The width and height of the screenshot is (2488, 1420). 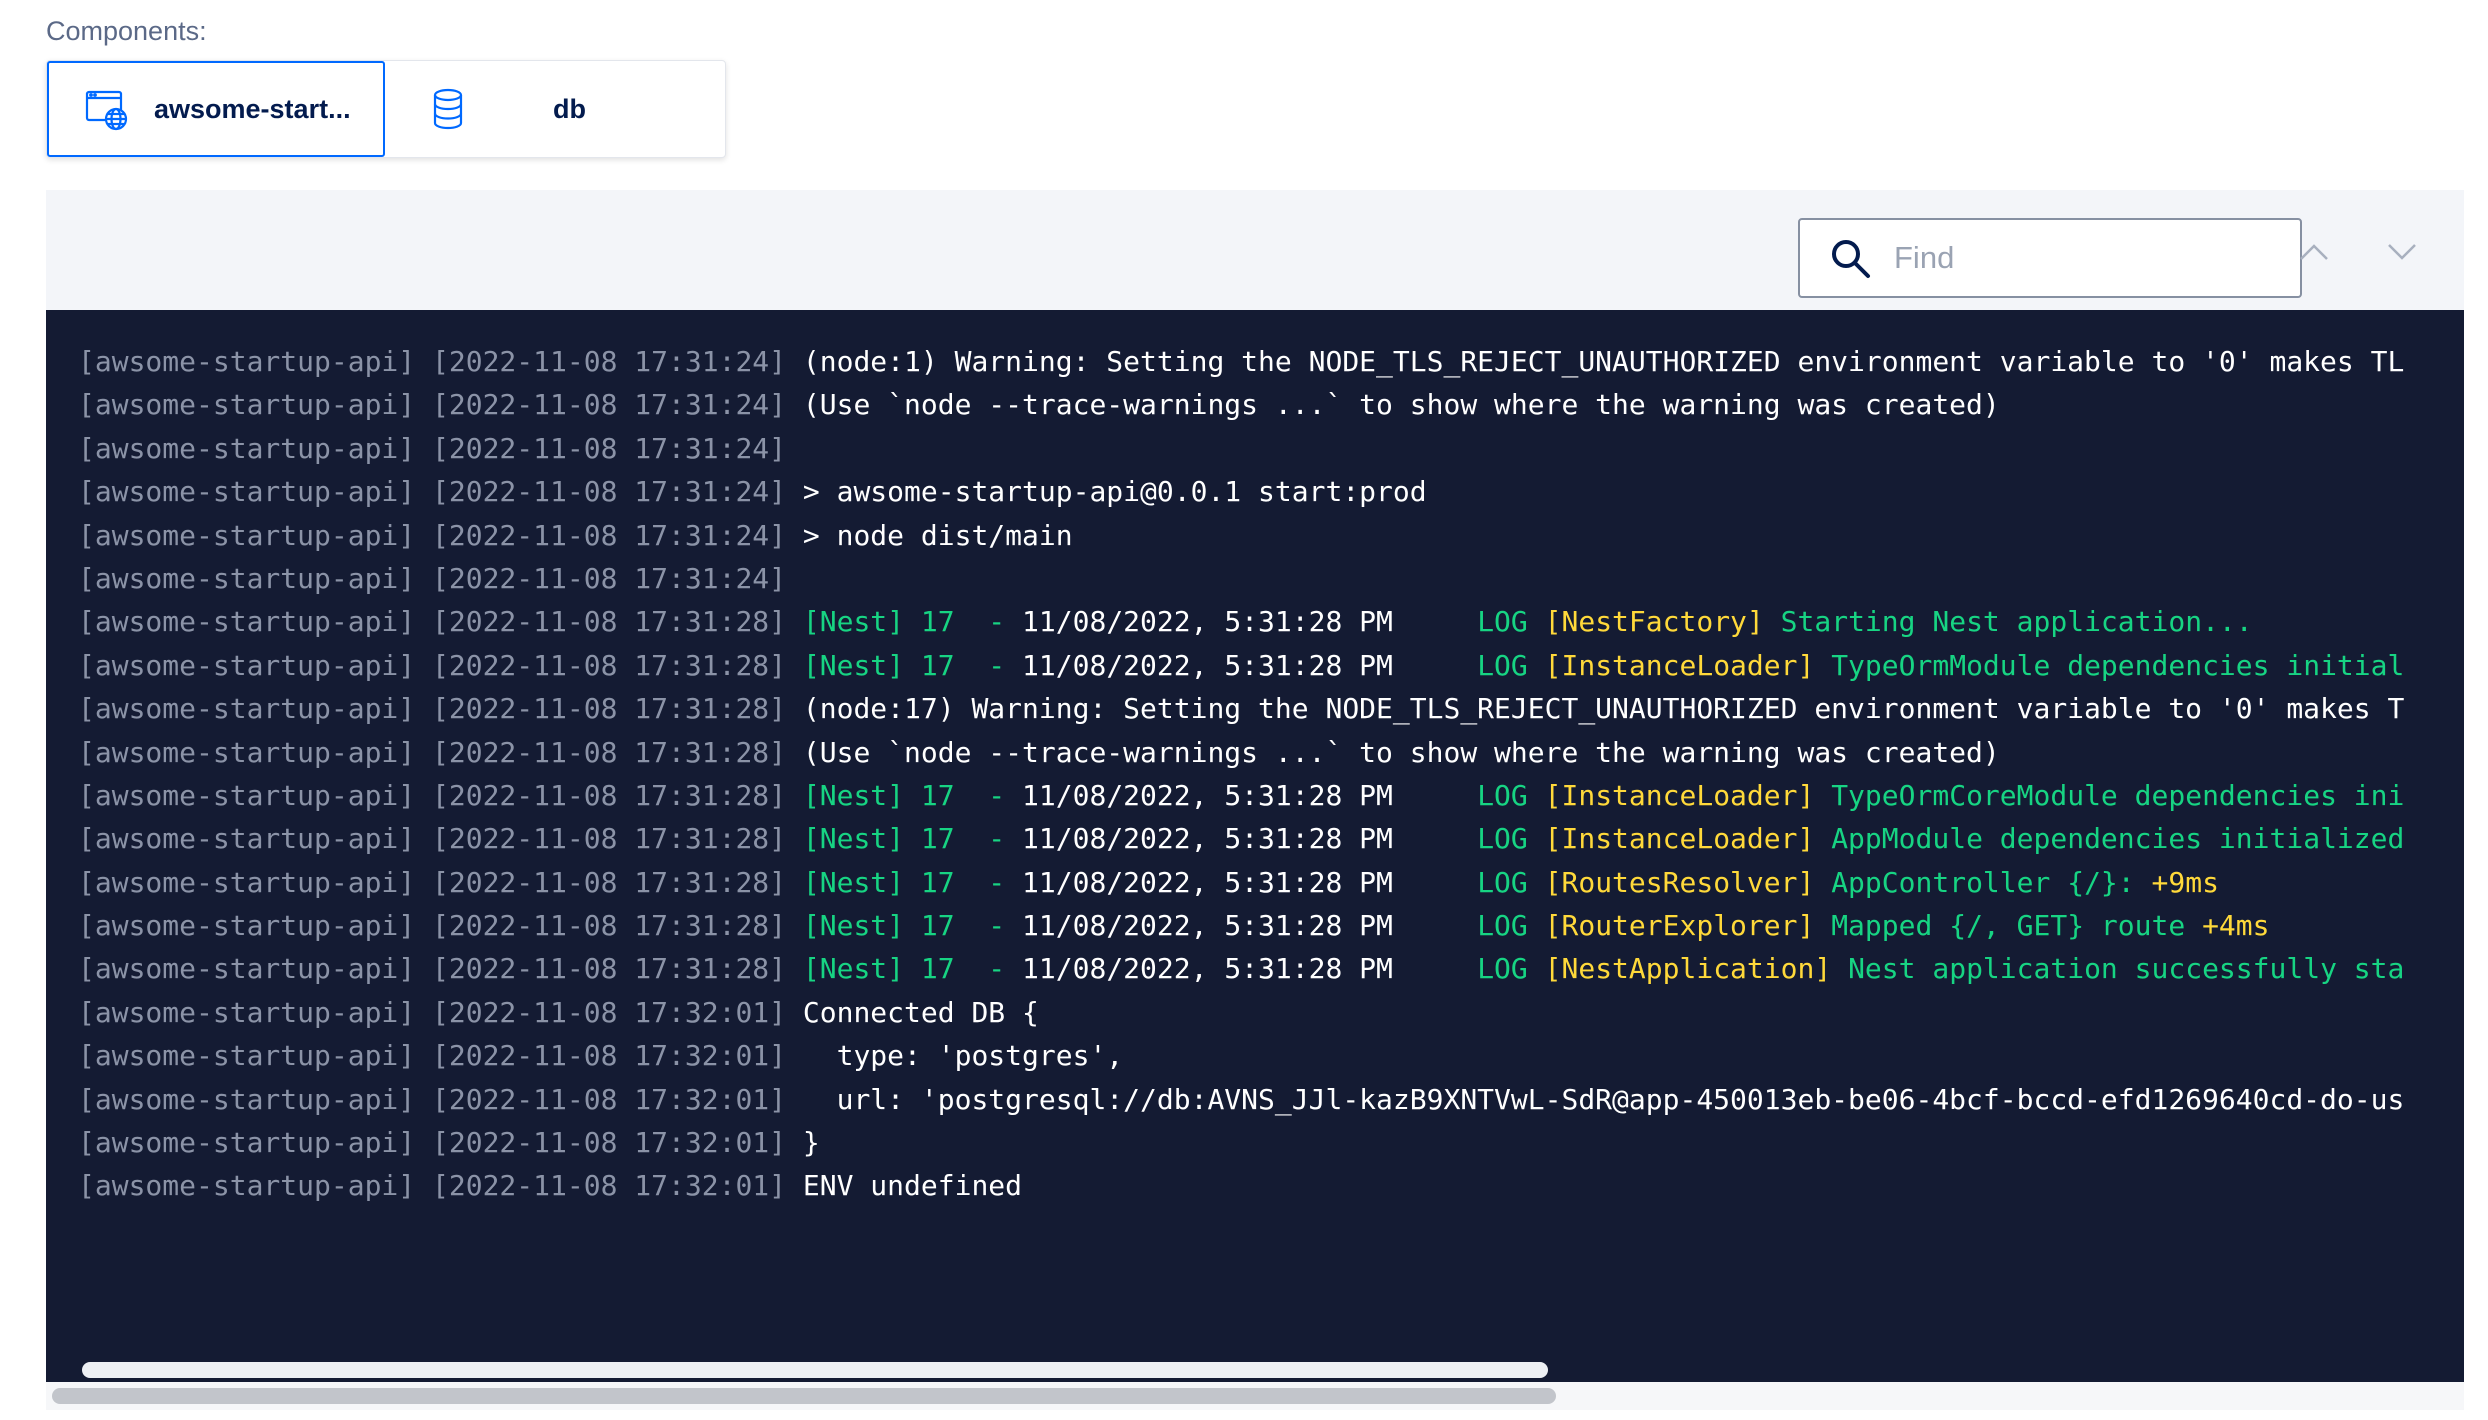 What do you see at coordinates (1662, 622) in the screenshot?
I see `log-line-text: [NestFactory]` at bounding box center [1662, 622].